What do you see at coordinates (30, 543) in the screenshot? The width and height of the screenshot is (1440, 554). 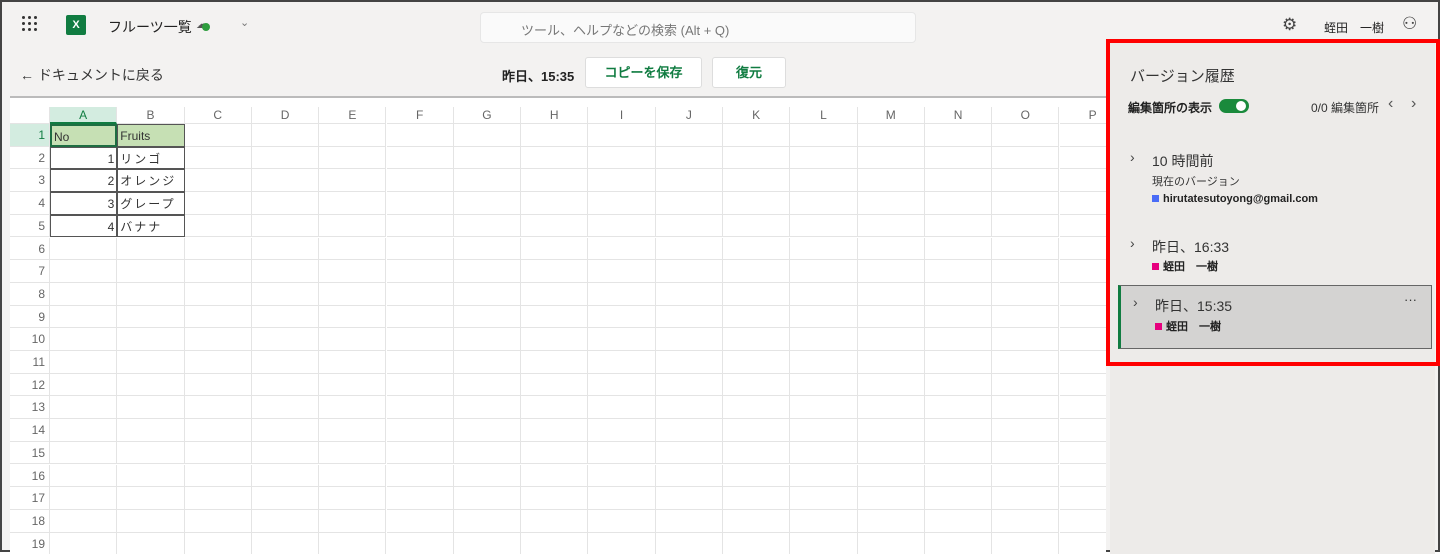 I see `row-header: 19` at bounding box center [30, 543].